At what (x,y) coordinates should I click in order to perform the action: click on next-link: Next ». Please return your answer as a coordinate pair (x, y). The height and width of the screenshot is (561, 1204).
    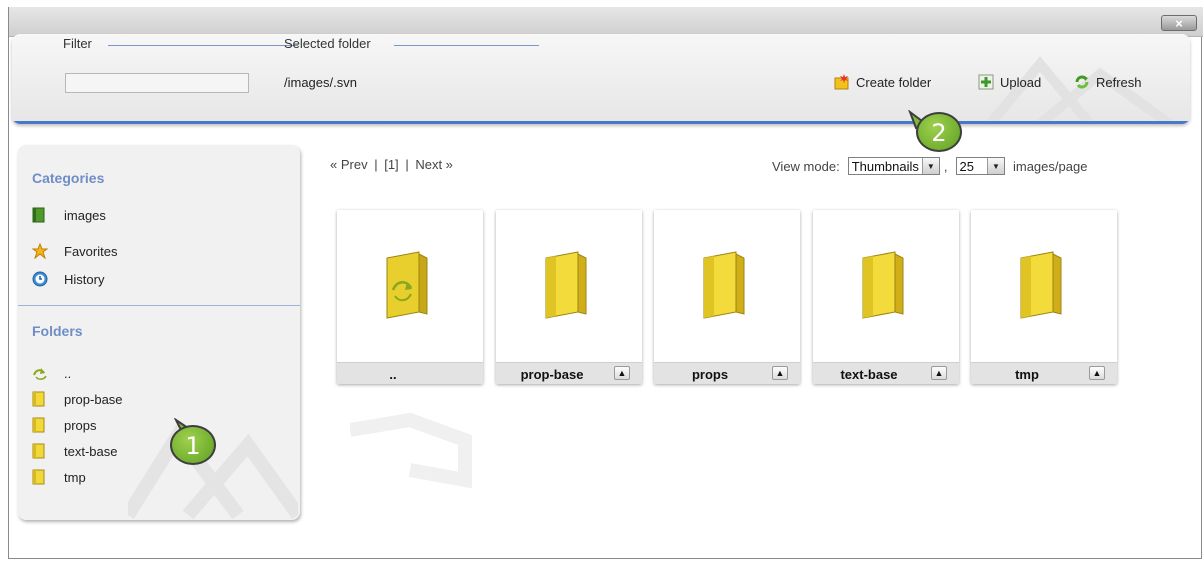
    Looking at the image, I should click on (434, 164).